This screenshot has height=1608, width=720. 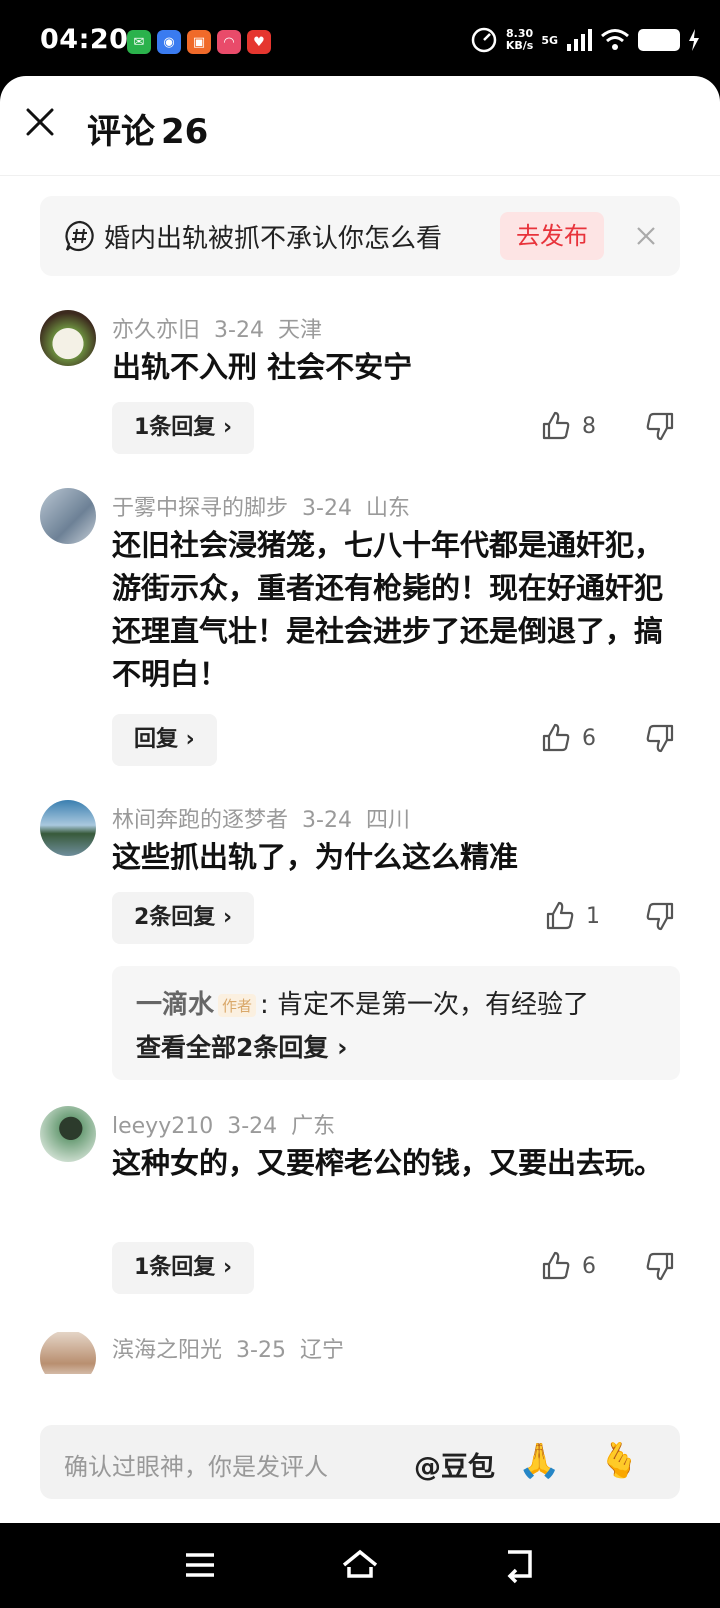 I want to click on pinduoduo-icon: ♥, so click(x=259, y=42).